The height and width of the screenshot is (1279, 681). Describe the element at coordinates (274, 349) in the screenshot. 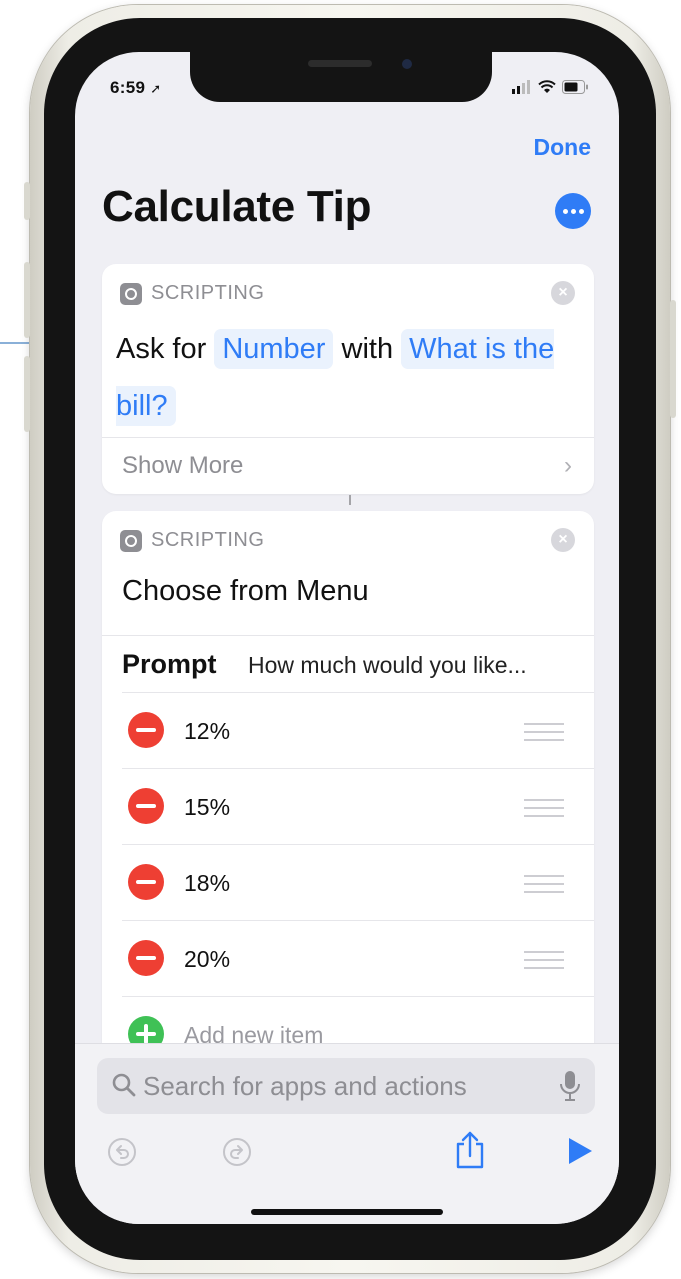

I see `input-type-token: Number` at that location.